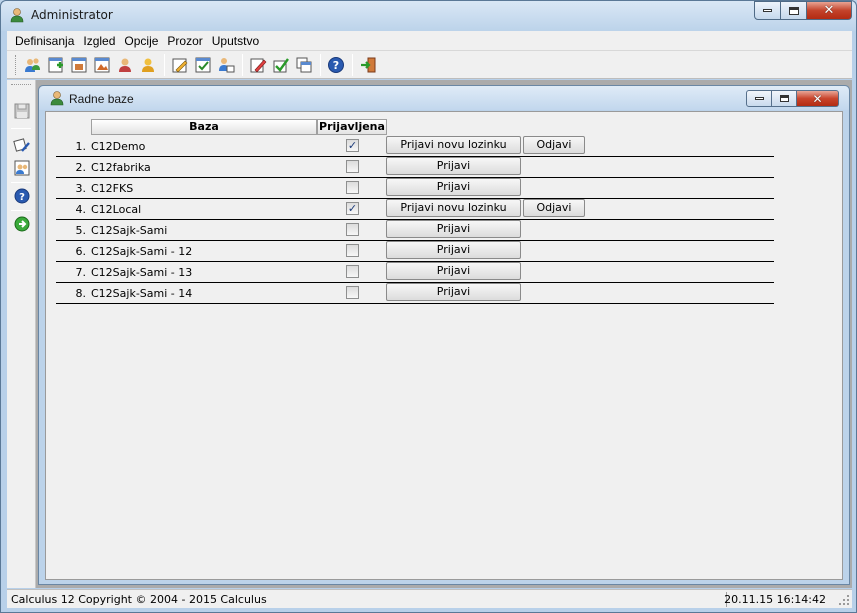 The height and width of the screenshot is (613, 857). I want to click on column-header-prijavljena: Prijavljena, so click(352, 127).